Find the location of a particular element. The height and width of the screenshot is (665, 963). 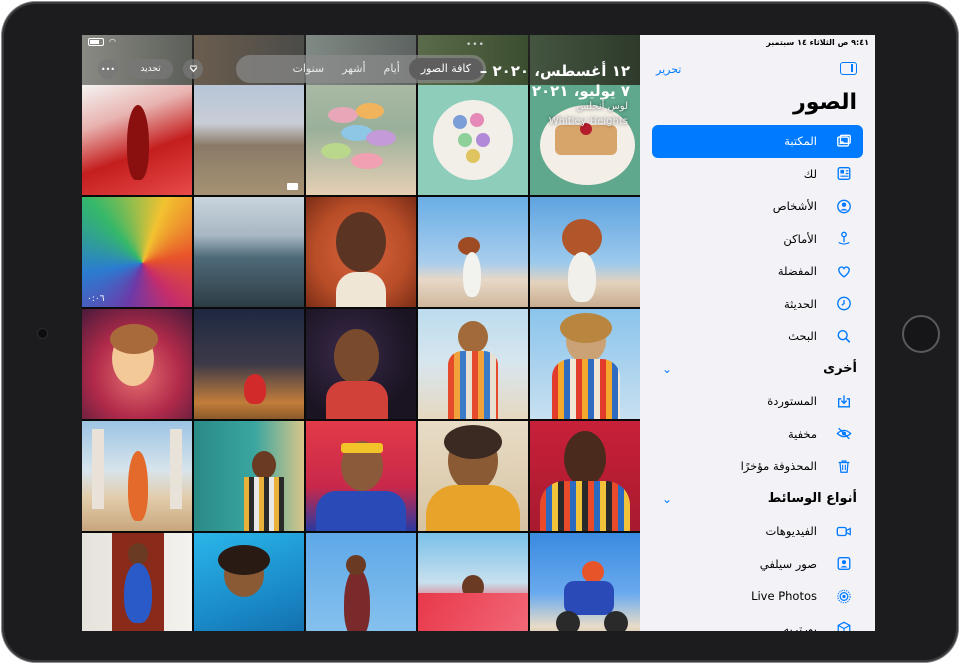

sidebar-item-portrait: بورتريه is located at coordinates (757, 622).